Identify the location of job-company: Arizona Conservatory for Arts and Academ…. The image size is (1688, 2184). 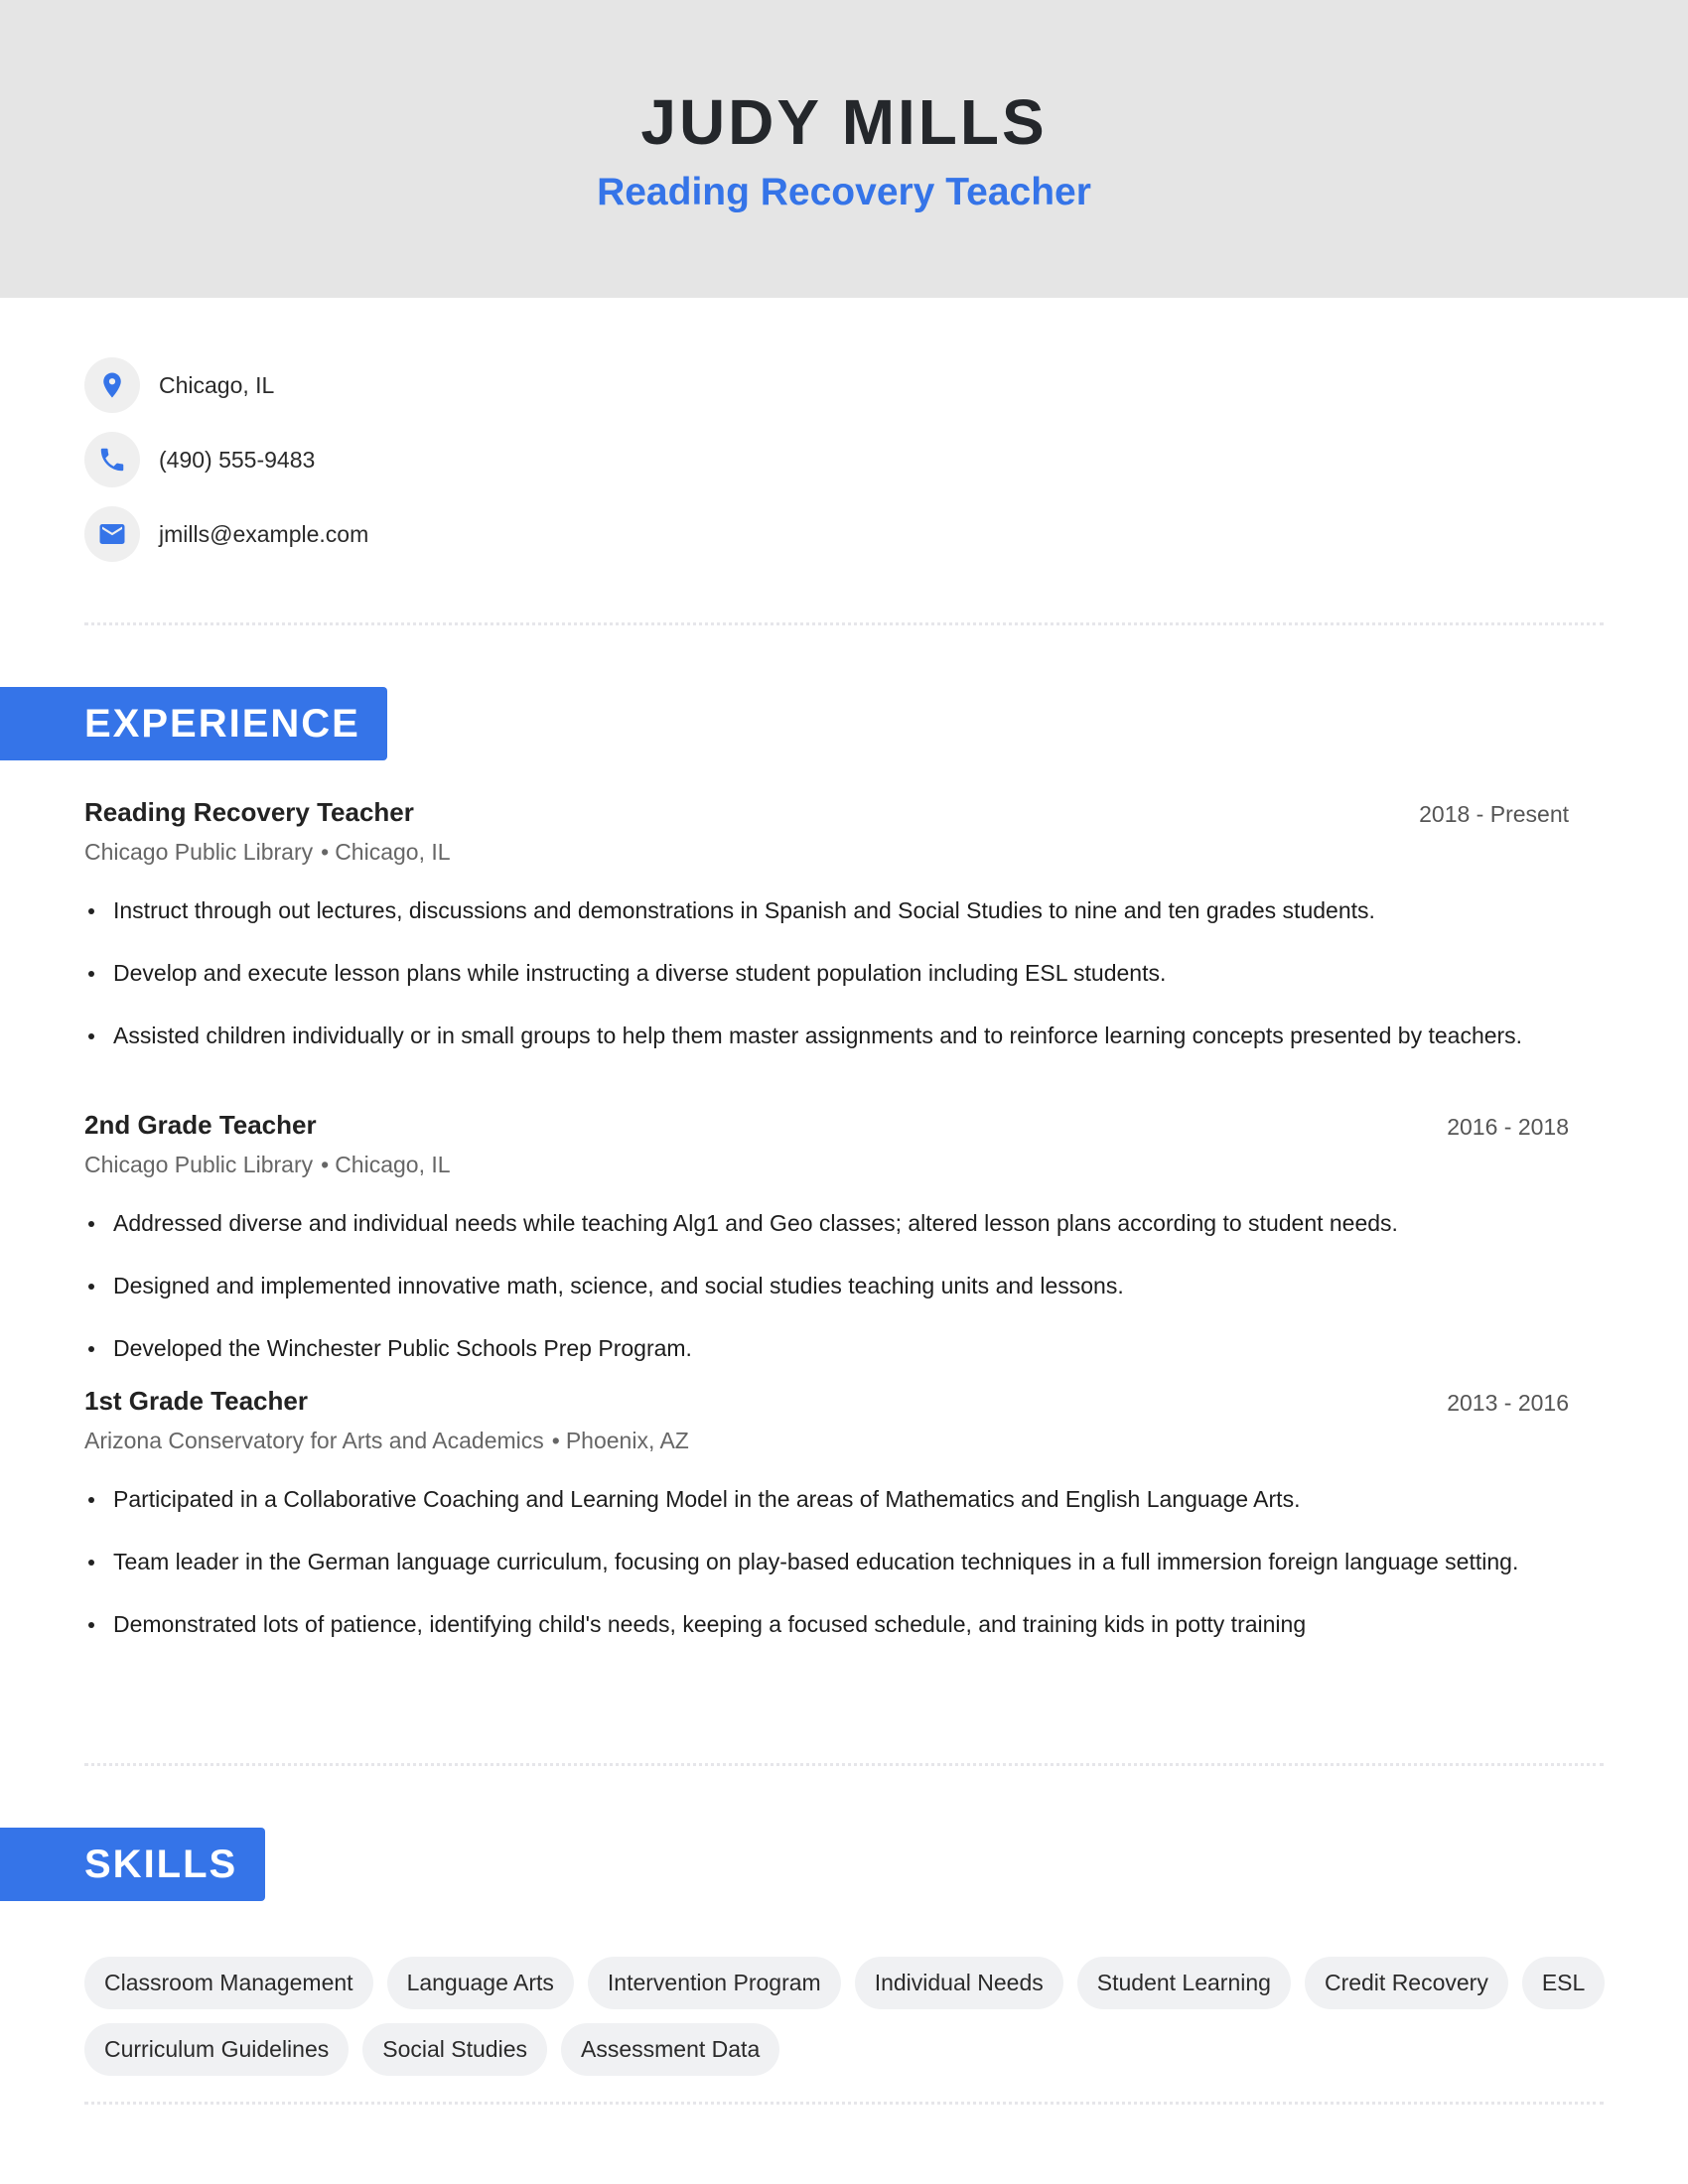
(314, 1440).